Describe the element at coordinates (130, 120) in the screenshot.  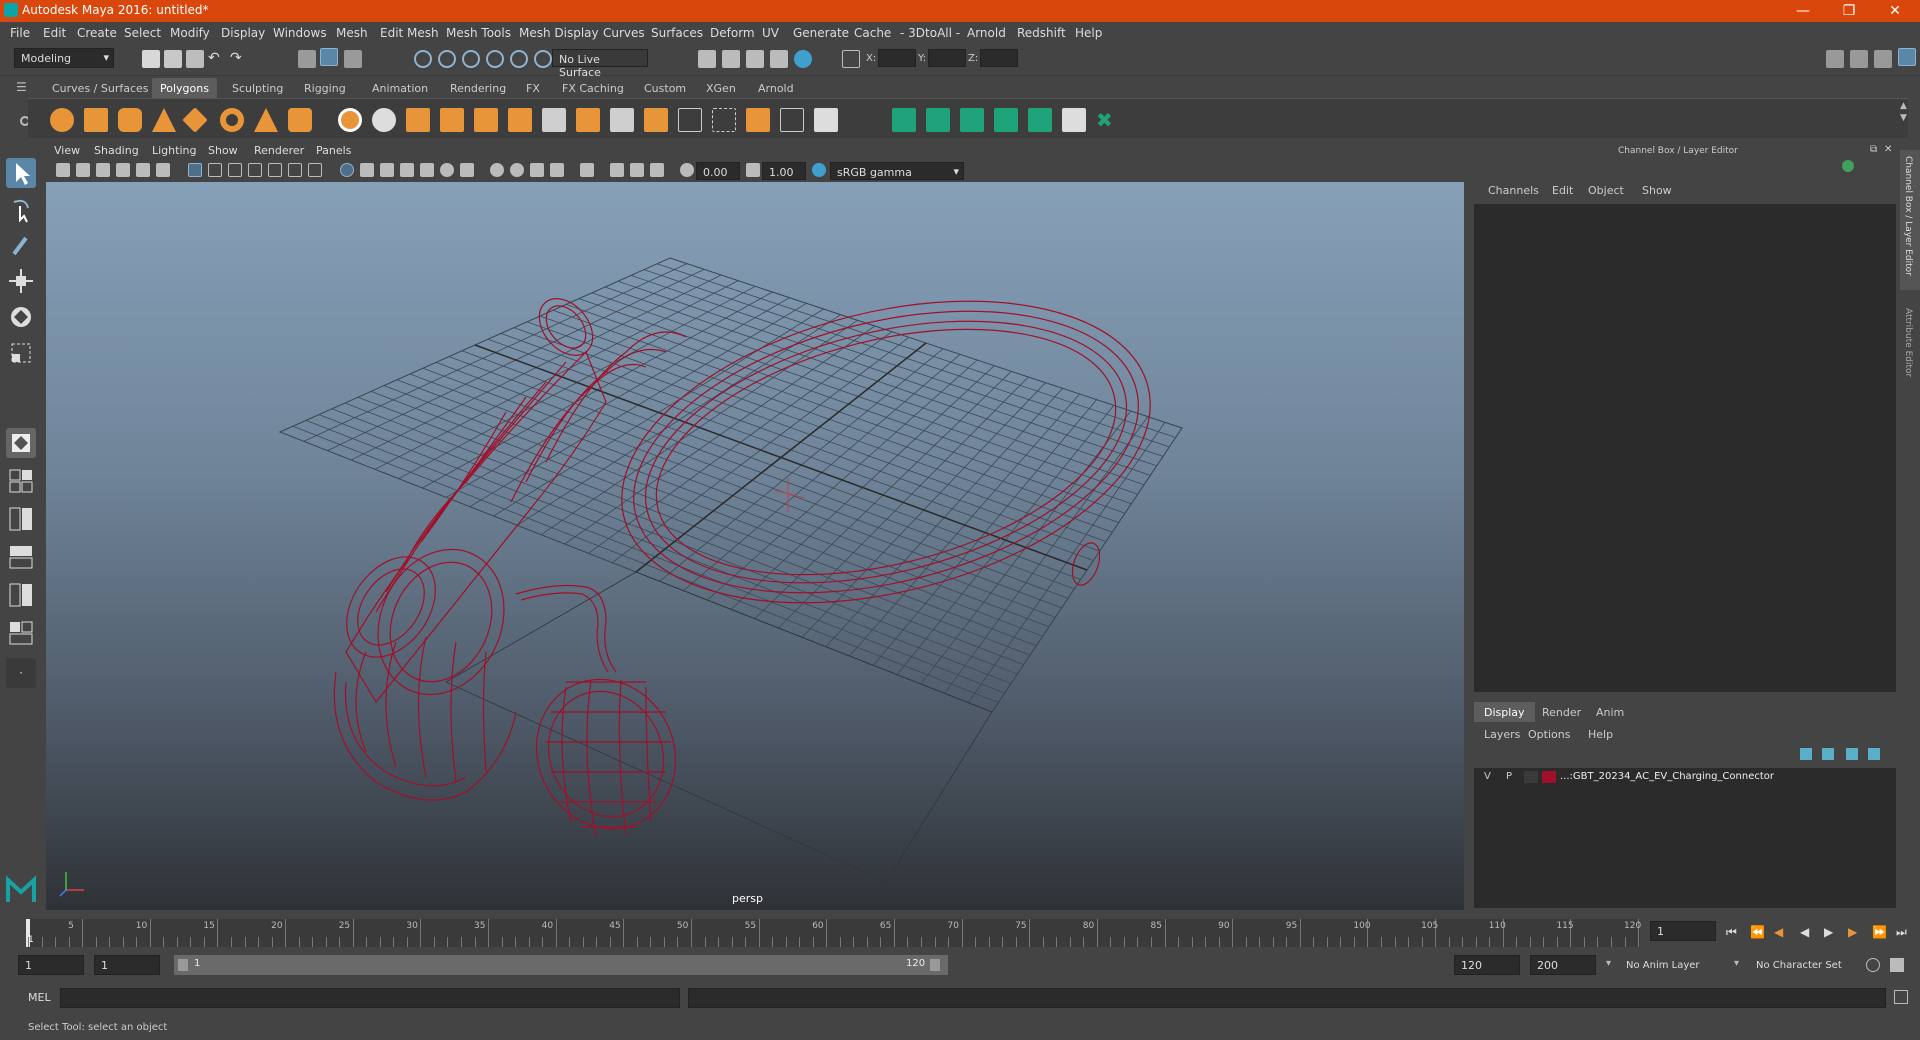
I see `poly-cylinder-icon` at that location.